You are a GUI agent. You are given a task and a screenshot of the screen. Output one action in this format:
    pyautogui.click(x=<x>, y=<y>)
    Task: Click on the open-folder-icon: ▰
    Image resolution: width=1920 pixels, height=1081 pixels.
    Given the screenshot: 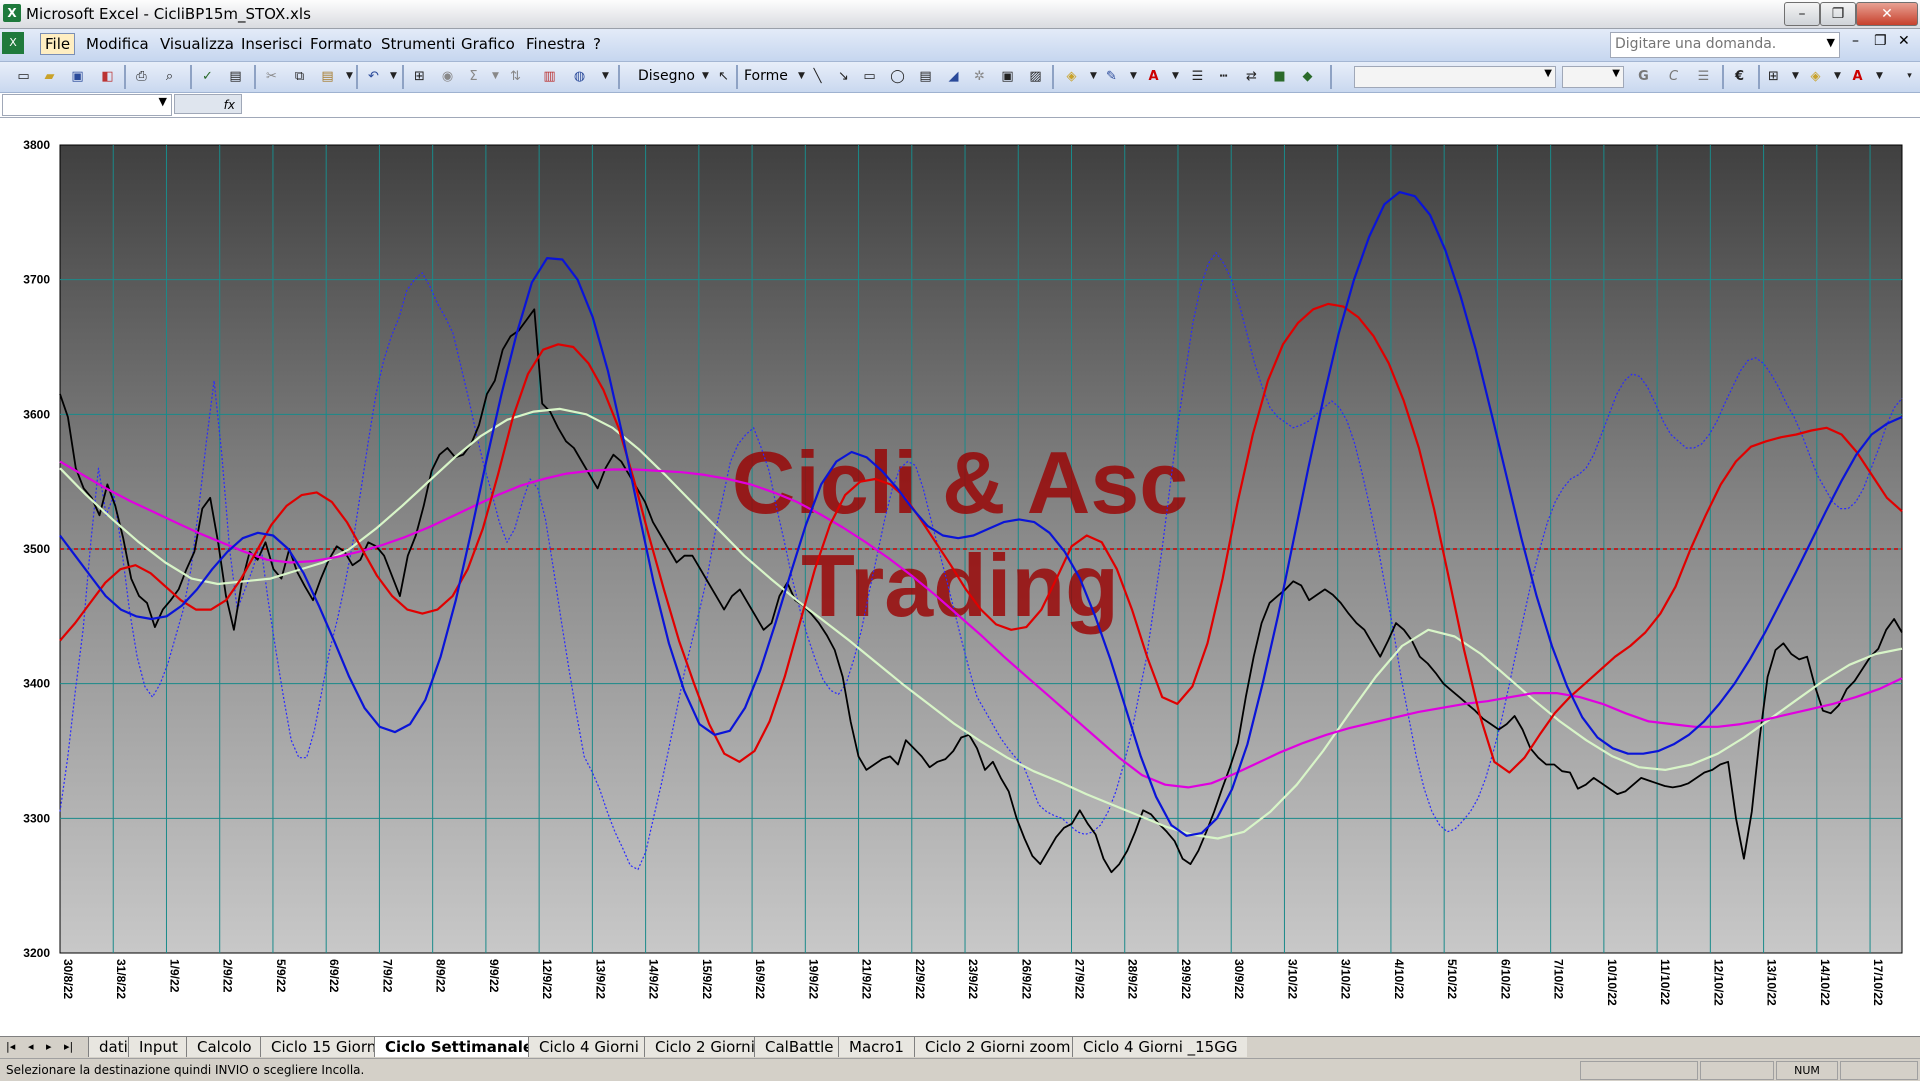 What is the action you would take?
    pyautogui.click(x=49, y=76)
    